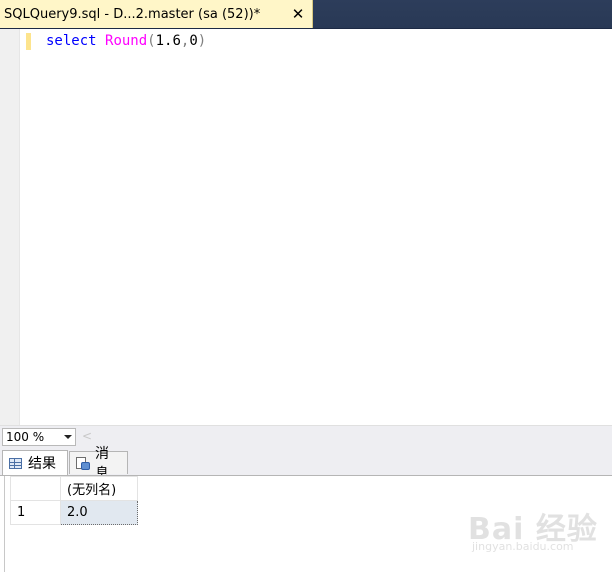 The height and width of the screenshot is (572, 612). What do you see at coordinates (306, 464) in the screenshot?
I see `results-tab-strip: 结果 消息` at bounding box center [306, 464].